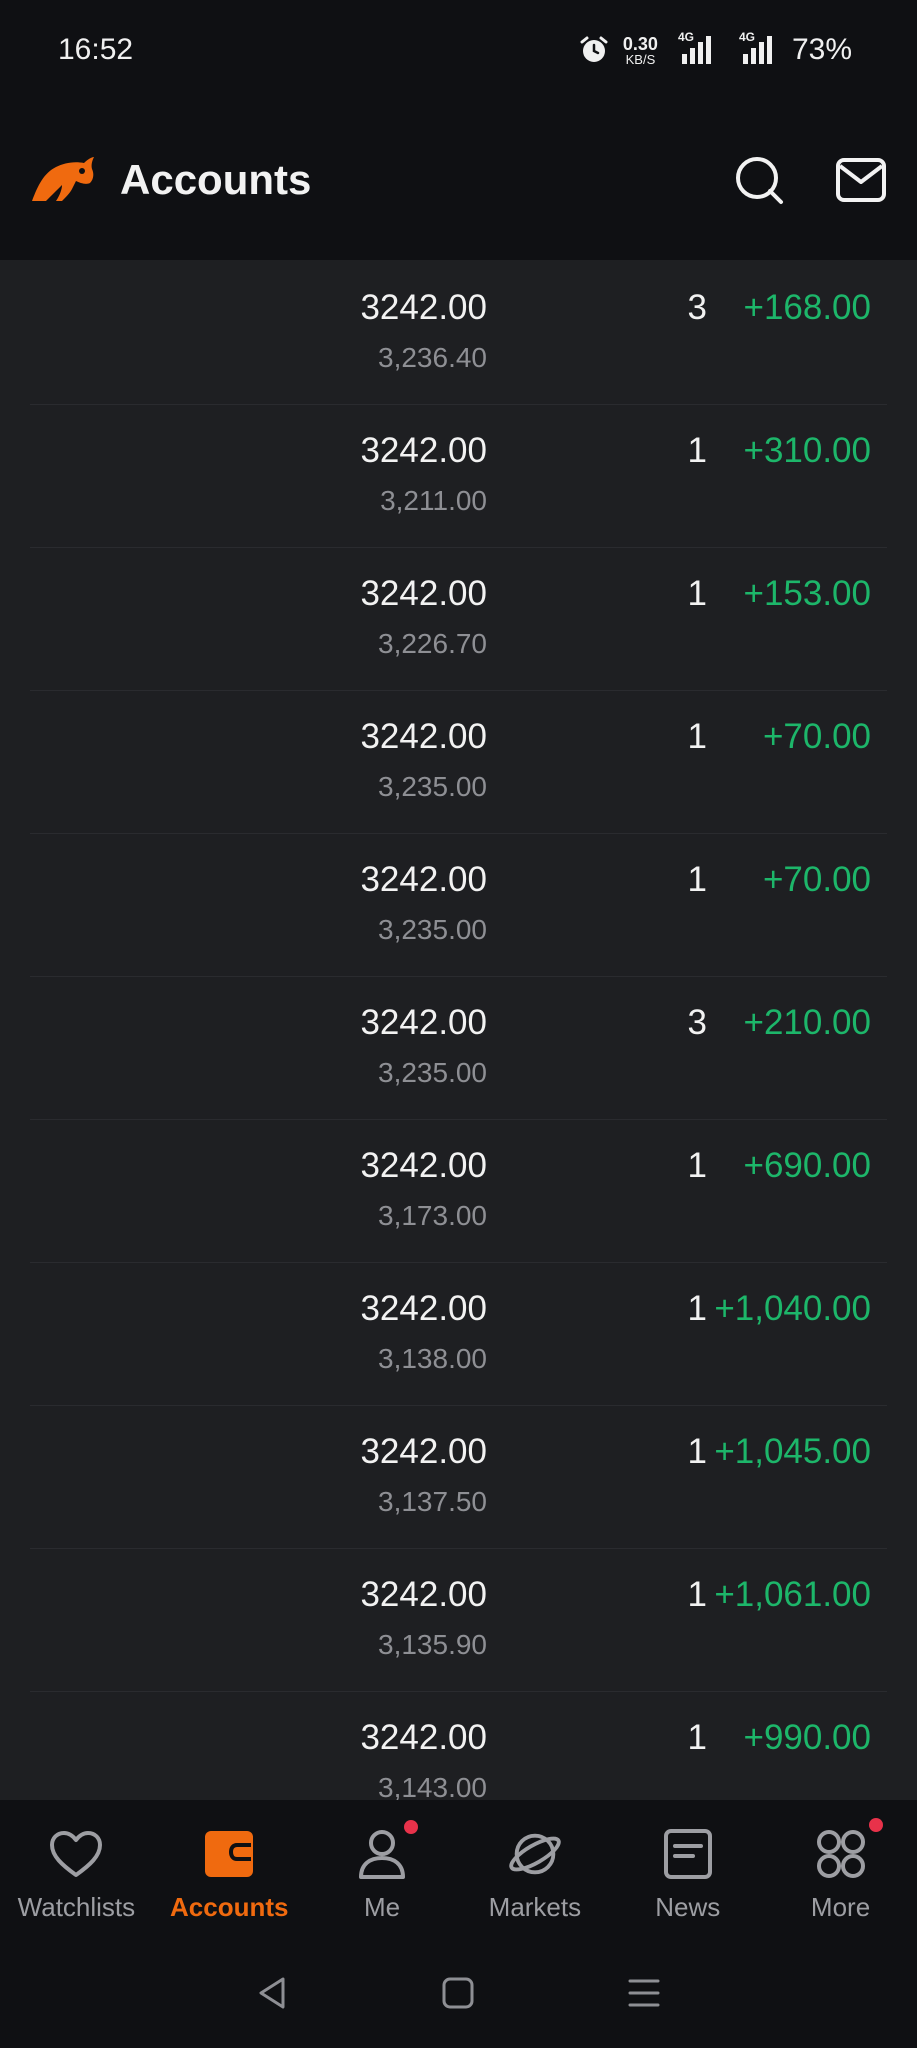 The height and width of the screenshot is (2048, 917). Describe the element at coordinates (432, 1644) in the screenshot. I see `average-cost: 3,135.90` at that location.